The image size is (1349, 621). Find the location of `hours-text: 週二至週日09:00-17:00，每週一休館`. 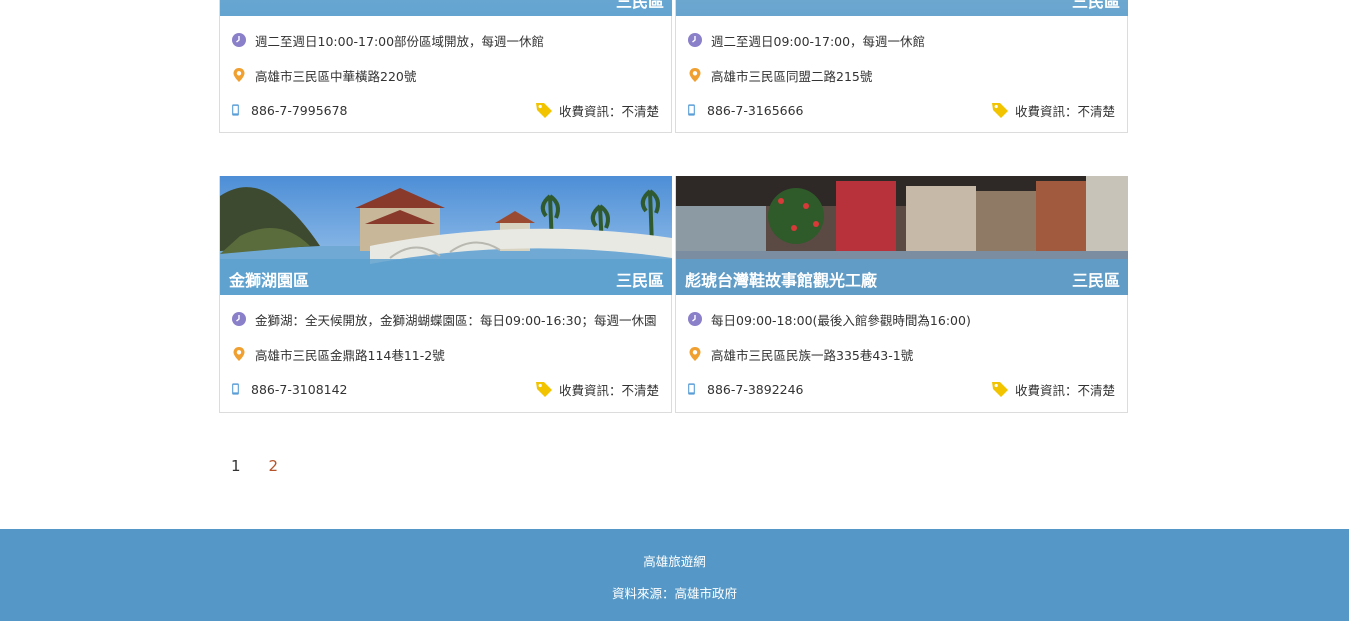

hours-text: 週二至週日09:00-17:00，每週一休館 is located at coordinates (818, 41).